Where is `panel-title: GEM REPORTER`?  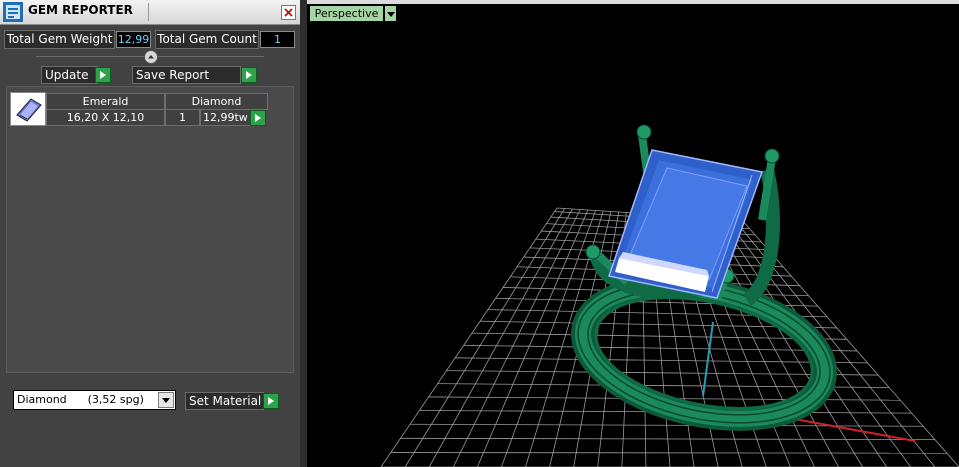 panel-title: GEM REPORTER is located at coordinates (80, 10).